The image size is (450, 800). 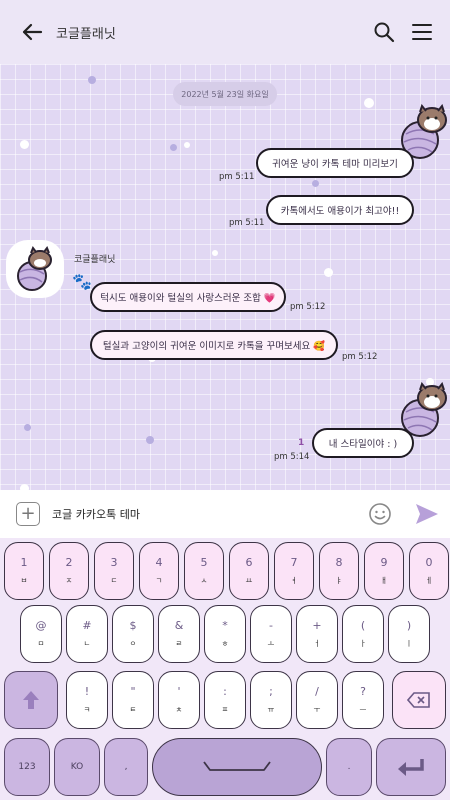 What do you see at coordinates (41, 634) in the screenshot?
I see `key: @ ㅁ` at bounding box center [41, 634].